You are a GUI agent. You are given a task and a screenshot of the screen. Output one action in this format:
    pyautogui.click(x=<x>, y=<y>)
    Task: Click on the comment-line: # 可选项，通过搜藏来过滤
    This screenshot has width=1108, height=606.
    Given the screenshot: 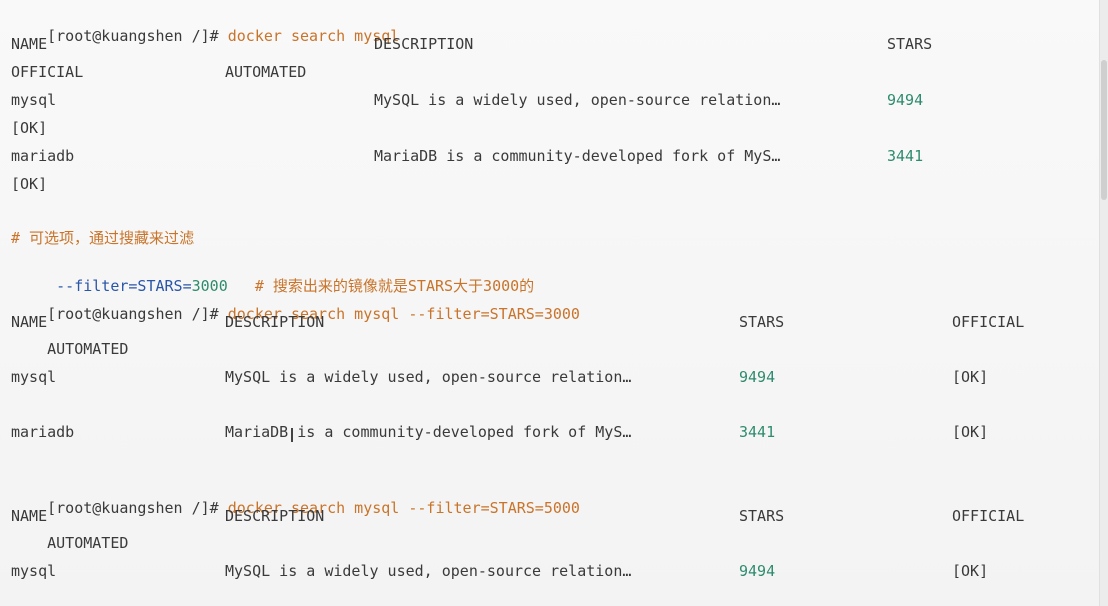 What is the action you would take?
    pyautogui.click(x=103, y=238)
    